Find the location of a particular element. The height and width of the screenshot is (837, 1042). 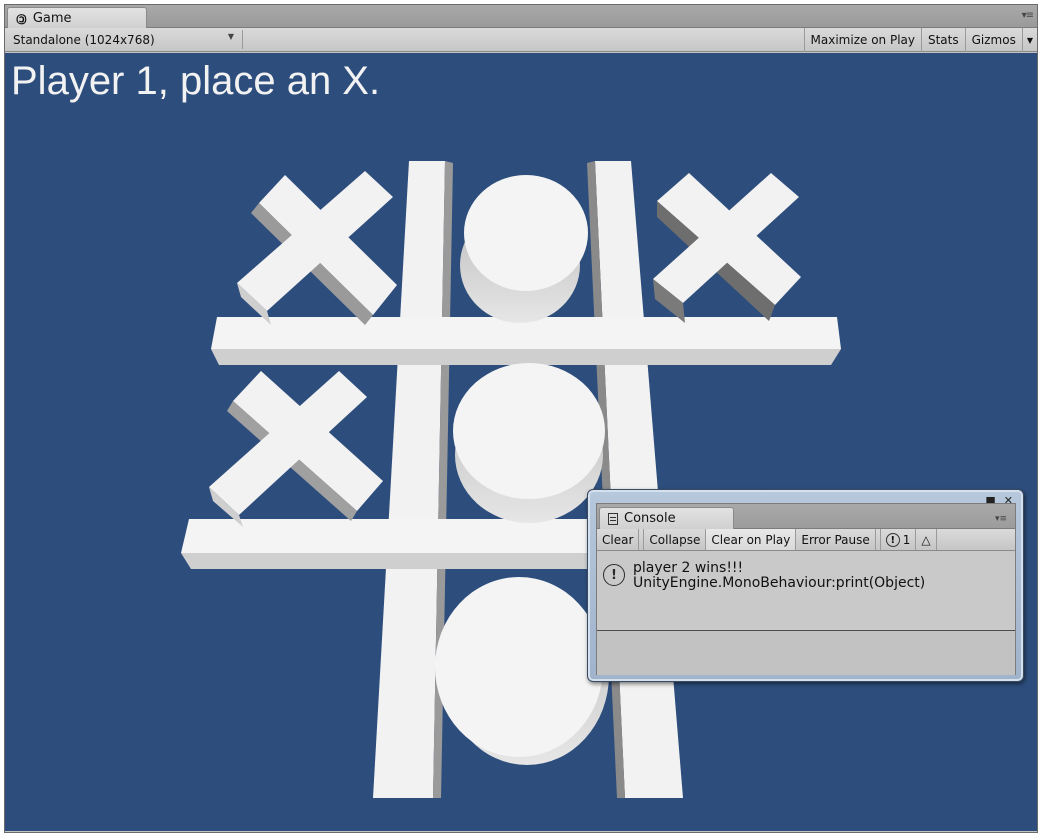

aspect-ratio-dropdown: Standalone (1024x768) ▼ is located at coordinates (126, 39).